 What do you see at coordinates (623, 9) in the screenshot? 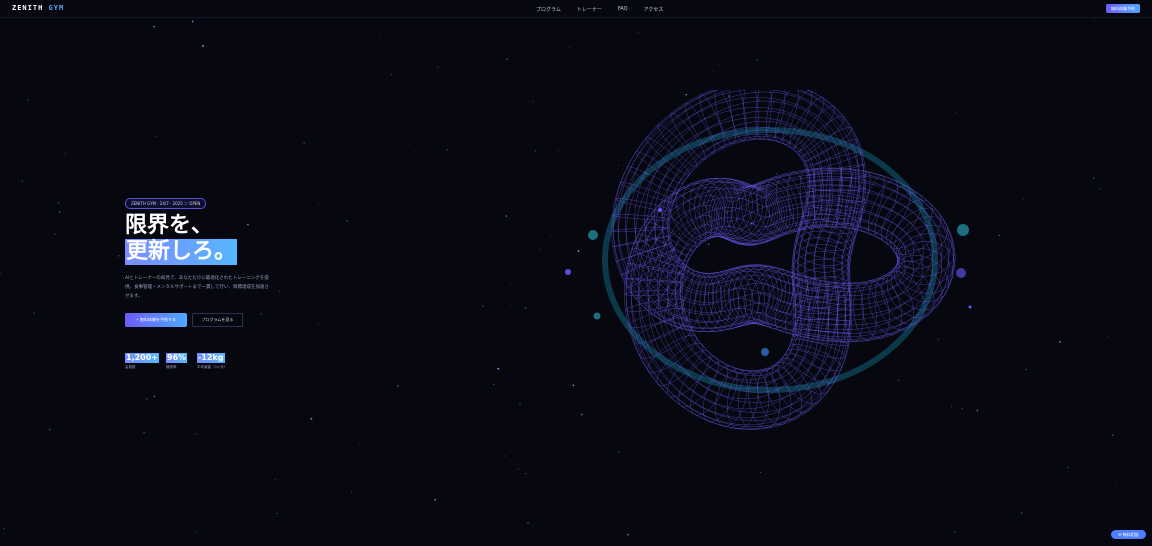
I see `nav-item-faq: FAQ` at bounding box center [623, 9].